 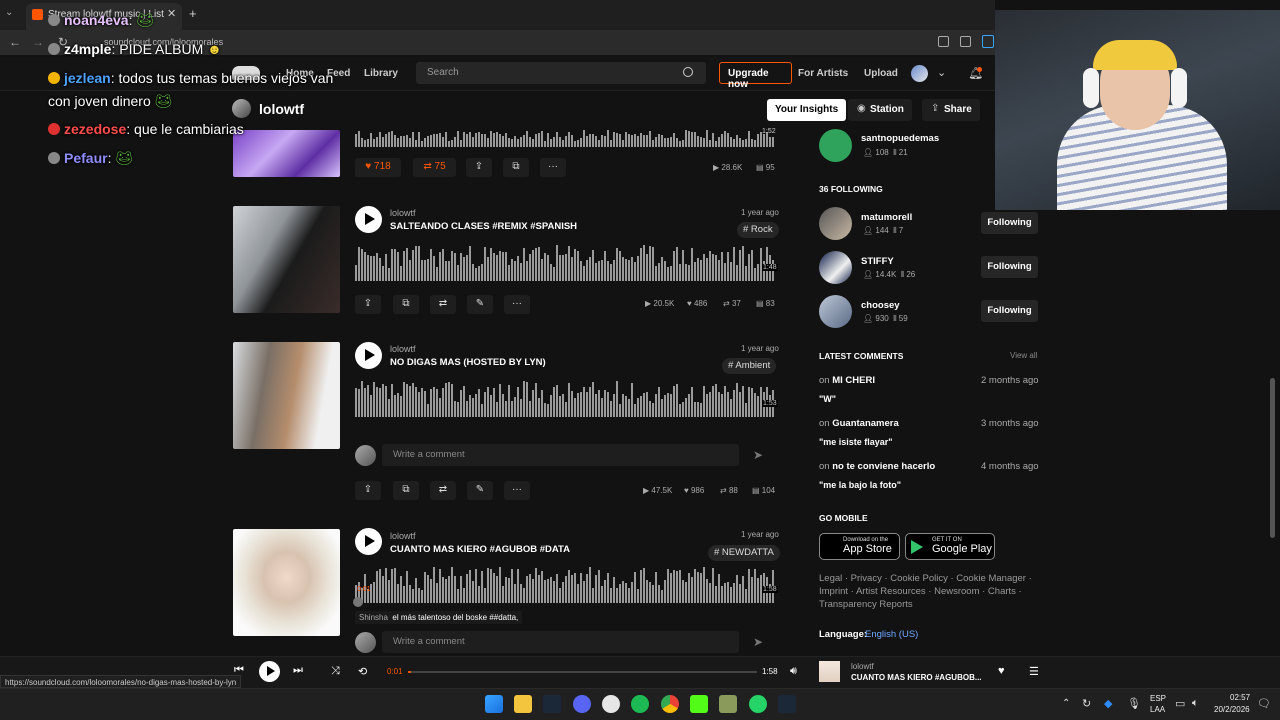 I want to click on discord-icon, so click(x=582, y=704).